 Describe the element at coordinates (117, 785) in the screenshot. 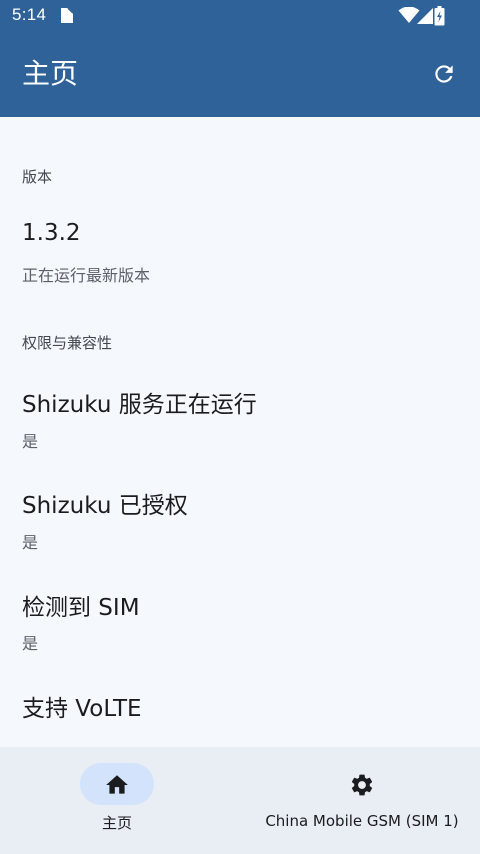

I see `home-icon` at that location.